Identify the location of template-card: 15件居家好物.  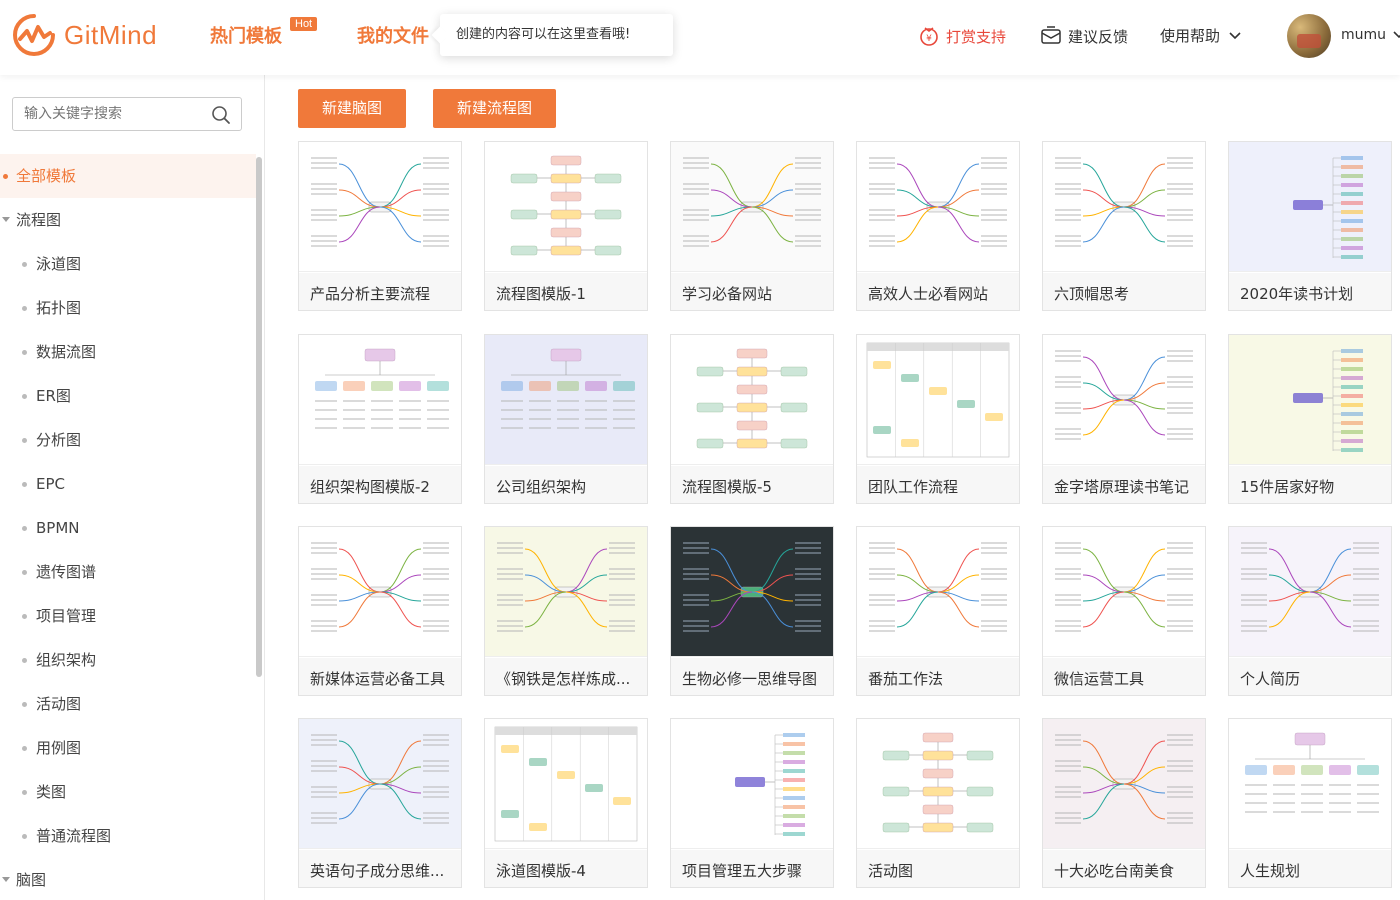
(1310, 419).